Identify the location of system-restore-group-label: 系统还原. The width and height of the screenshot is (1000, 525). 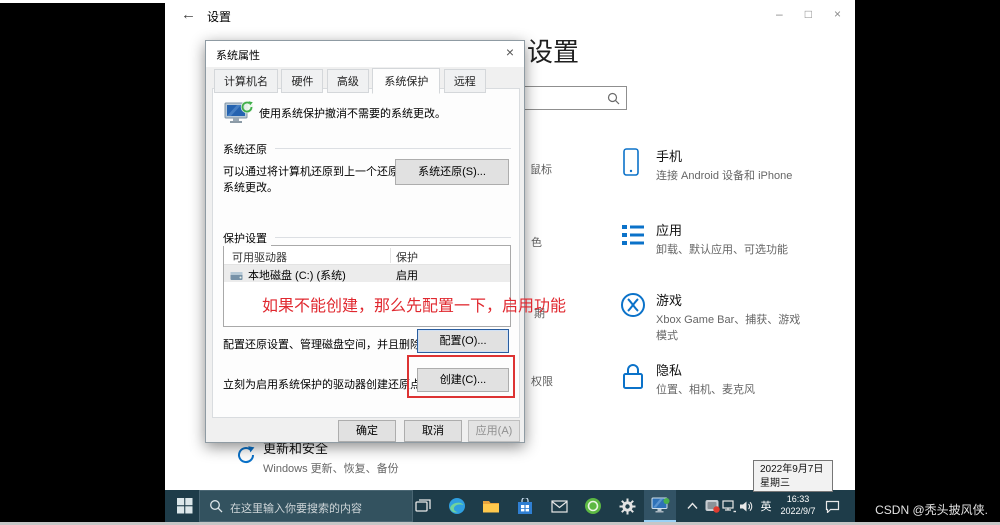
(247, 149).